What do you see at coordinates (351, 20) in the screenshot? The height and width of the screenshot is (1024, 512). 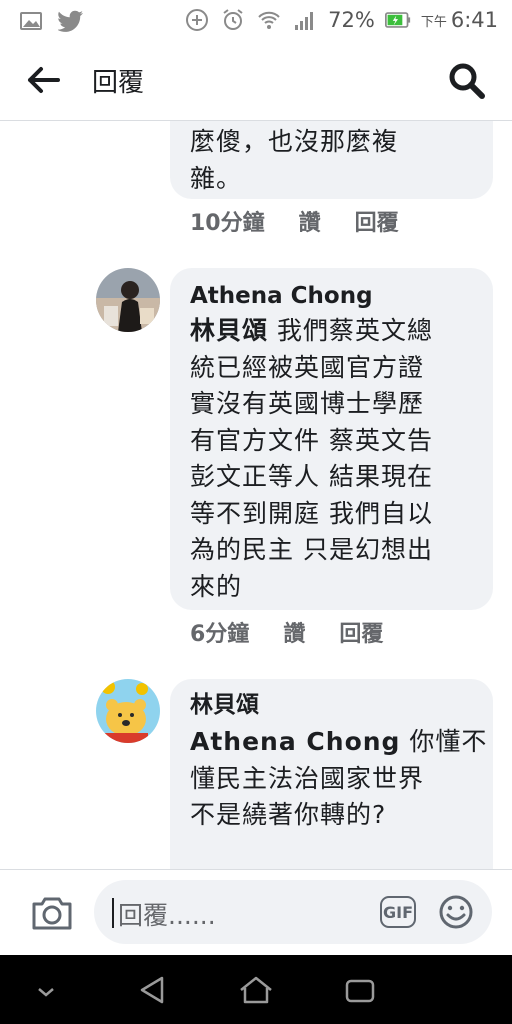 I see `battery-percent: 72%` at bounding box center [351, 20].